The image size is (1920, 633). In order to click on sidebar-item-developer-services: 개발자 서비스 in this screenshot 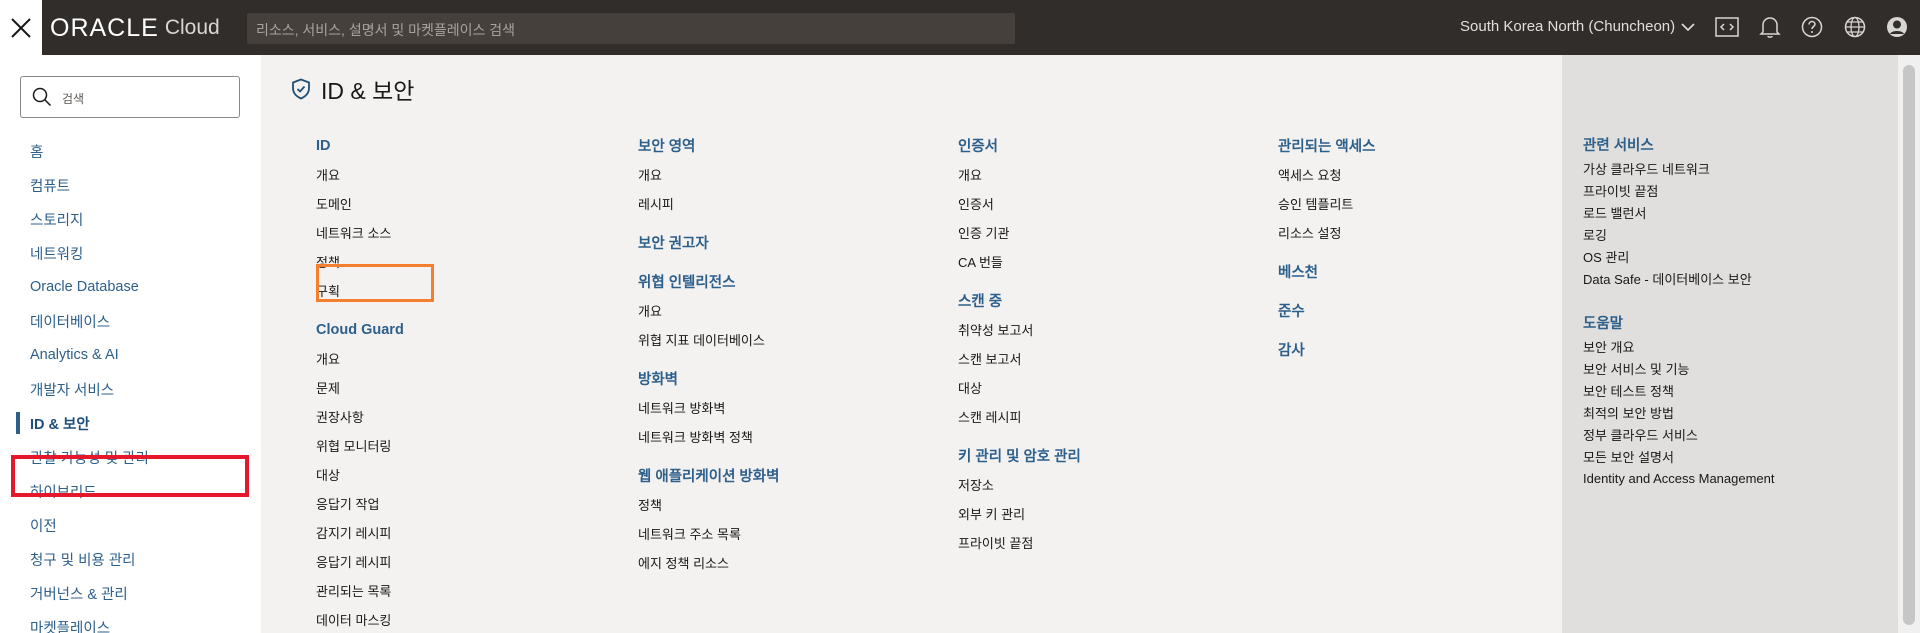, I will do `click(130, 389)`.